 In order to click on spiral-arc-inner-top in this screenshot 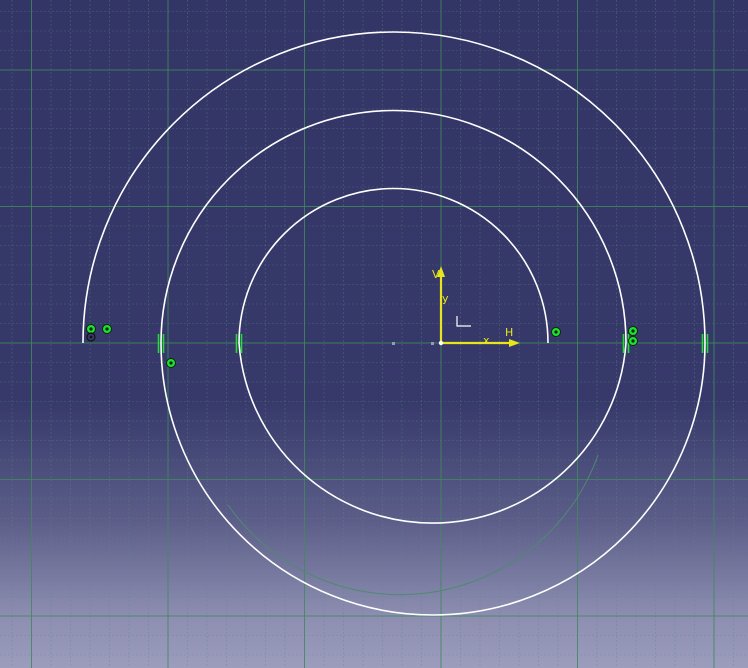, I will do `click(393, 265)`.